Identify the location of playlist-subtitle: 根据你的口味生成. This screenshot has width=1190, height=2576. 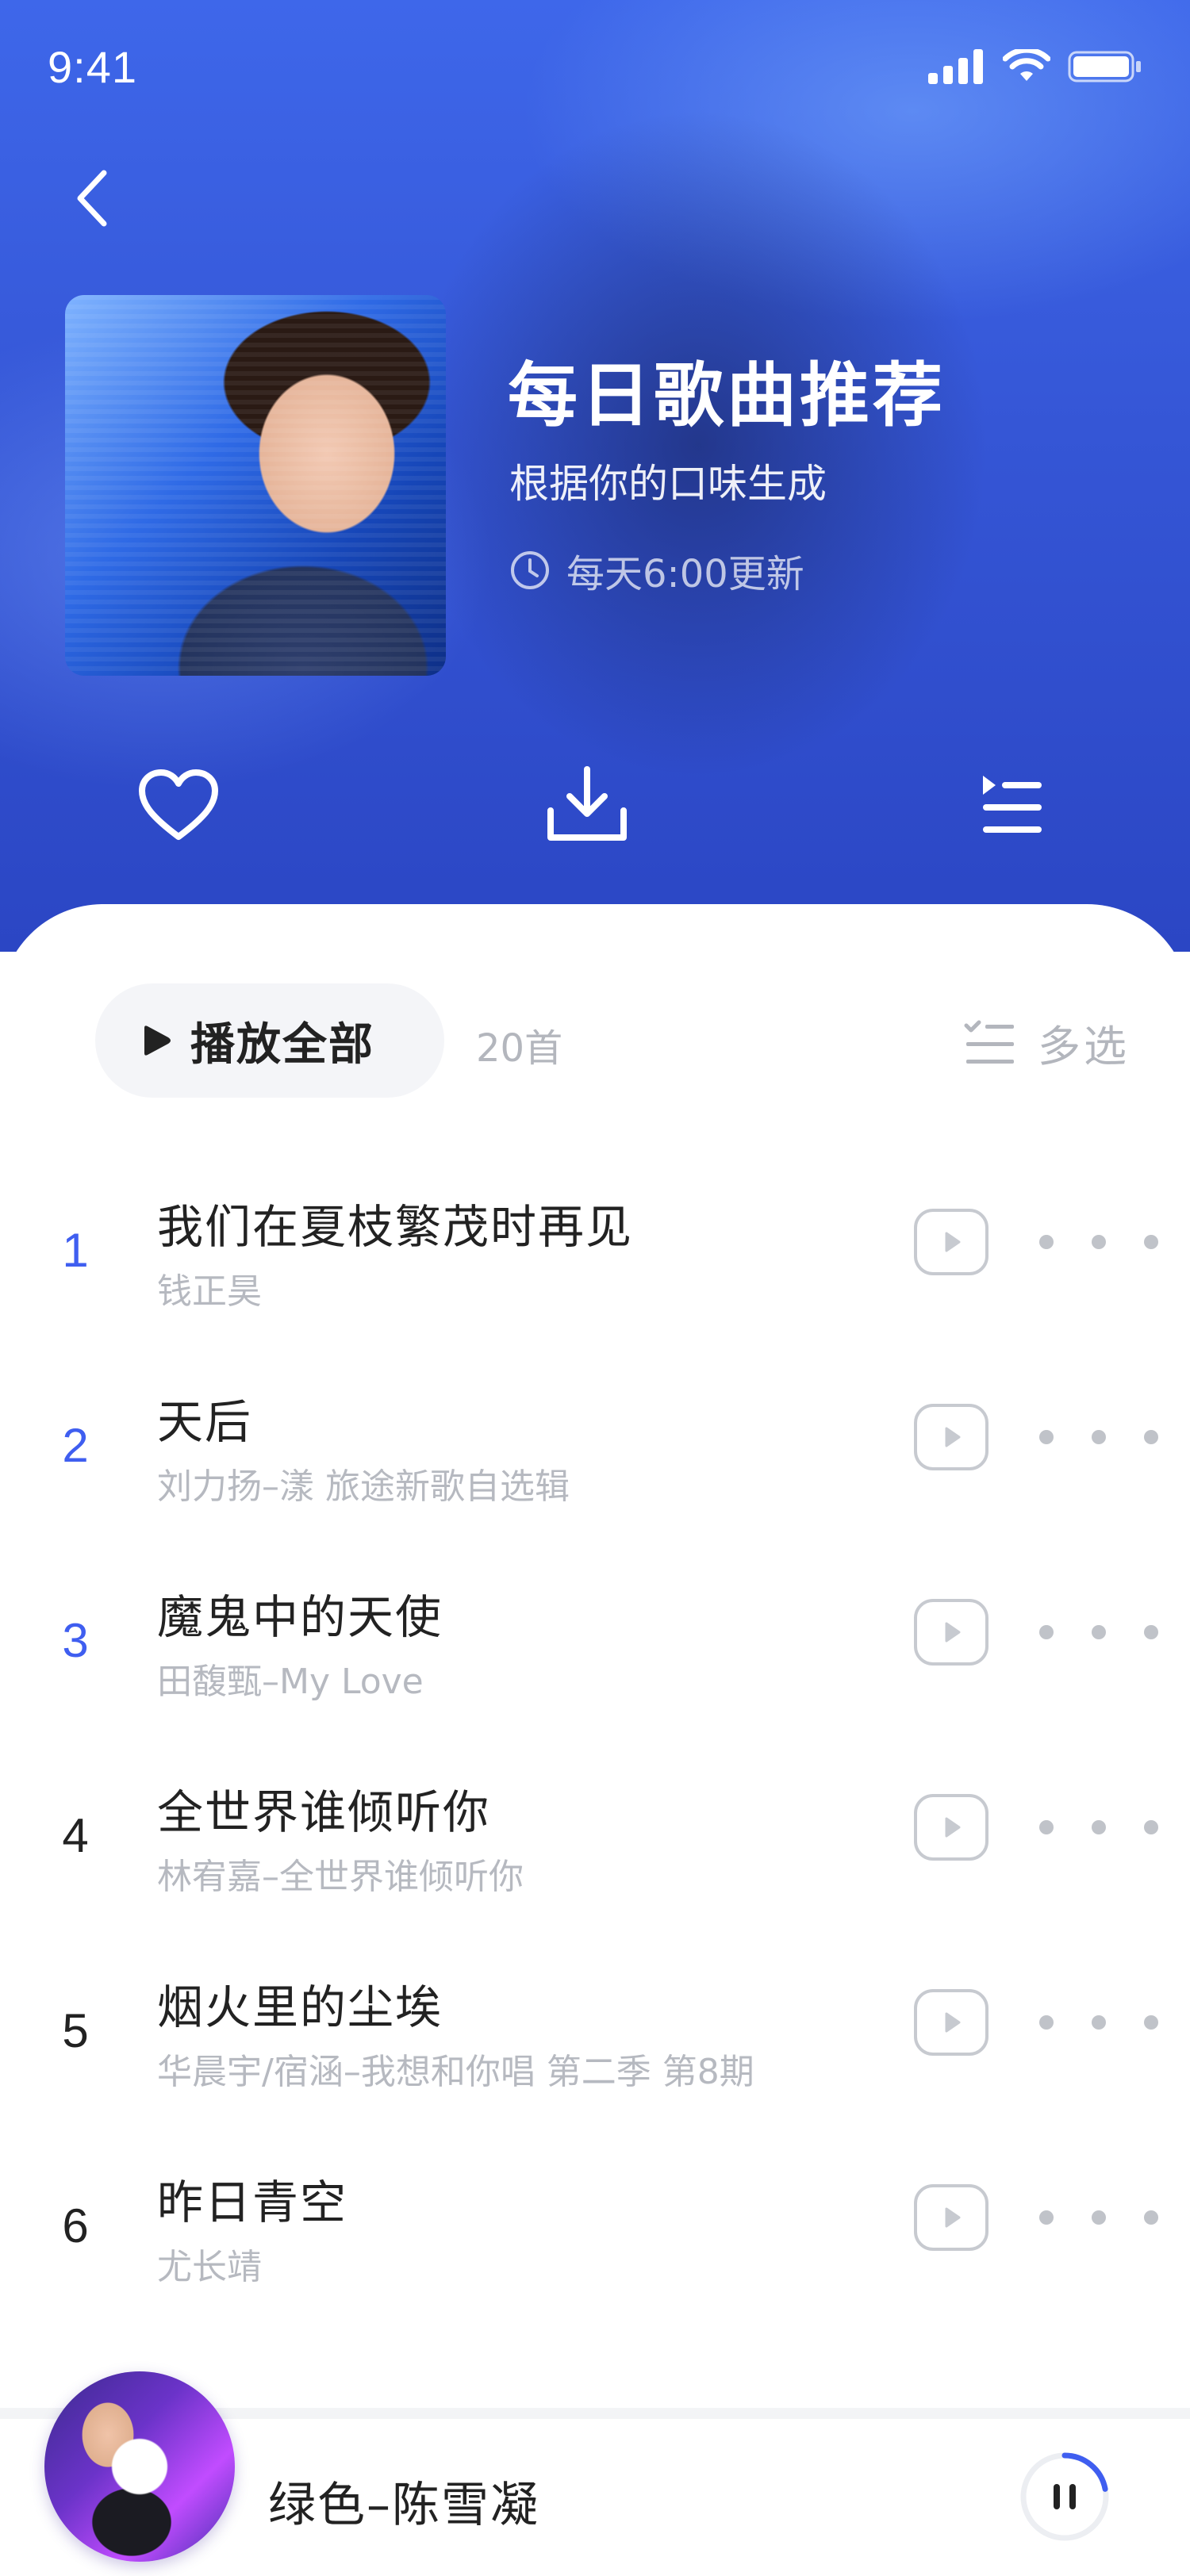
(668, 484).